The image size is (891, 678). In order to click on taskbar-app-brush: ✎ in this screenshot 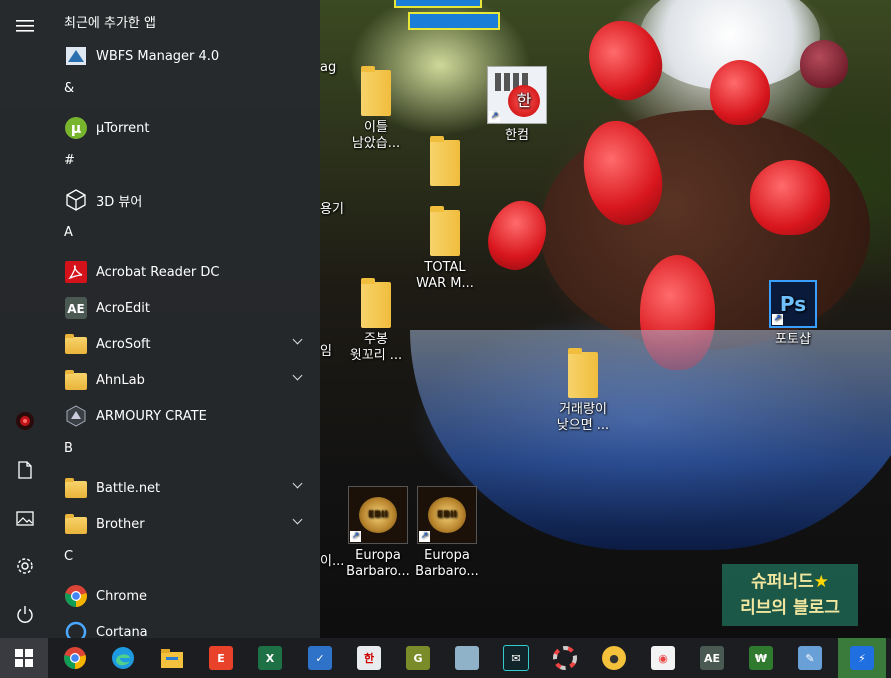, I will do `click(810, 658)`.